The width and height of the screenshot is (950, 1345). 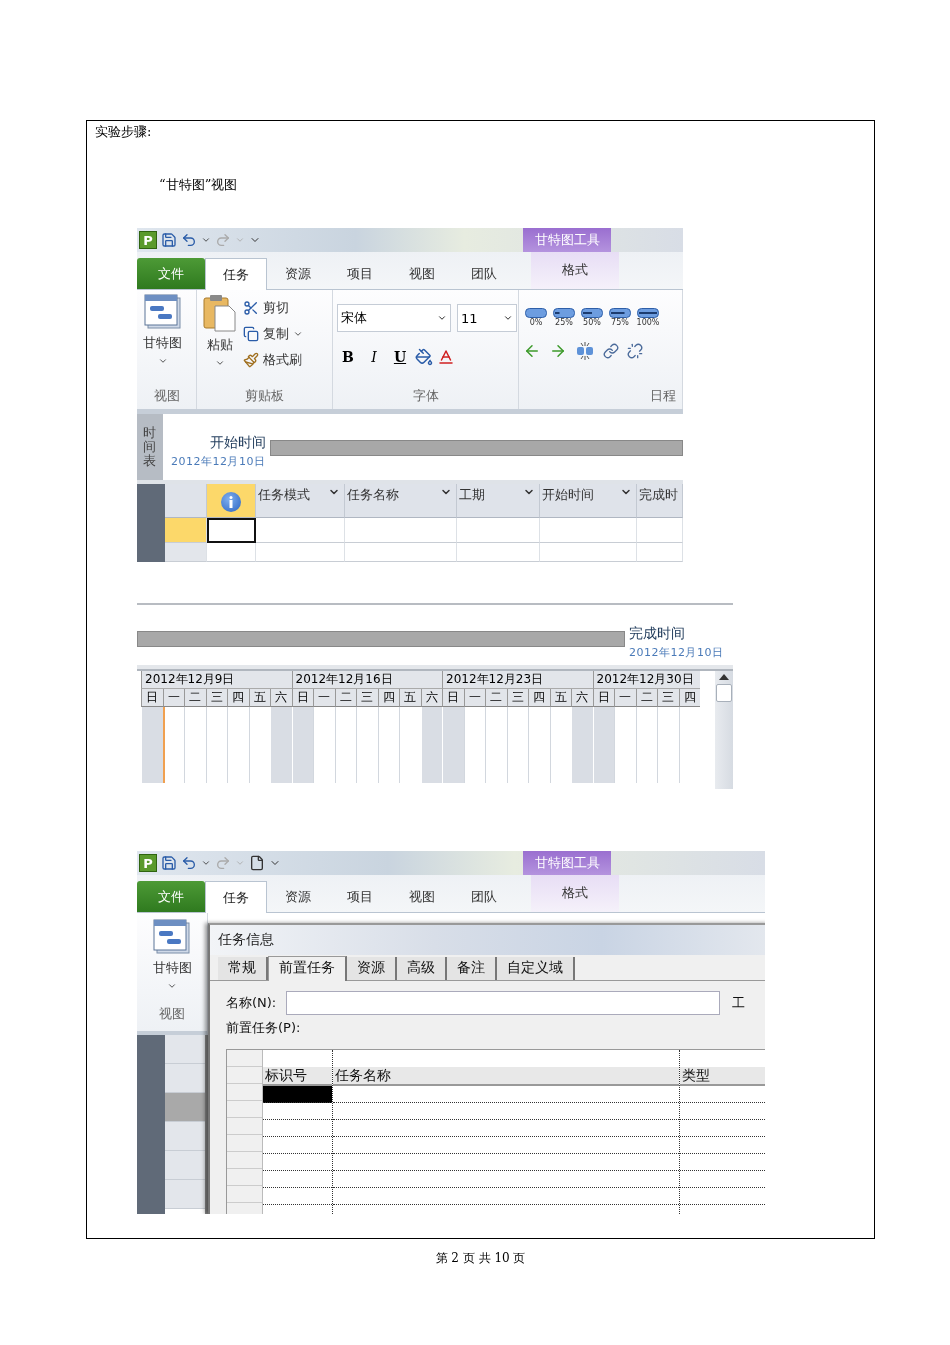 What do you see at coordinates (724, 693) in the screenshot?
I see `scroll-thumb` at bounding box center [724, 693].